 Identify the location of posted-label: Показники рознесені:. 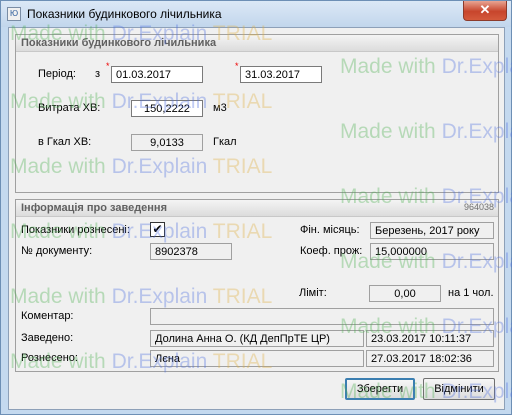
(75, 230).